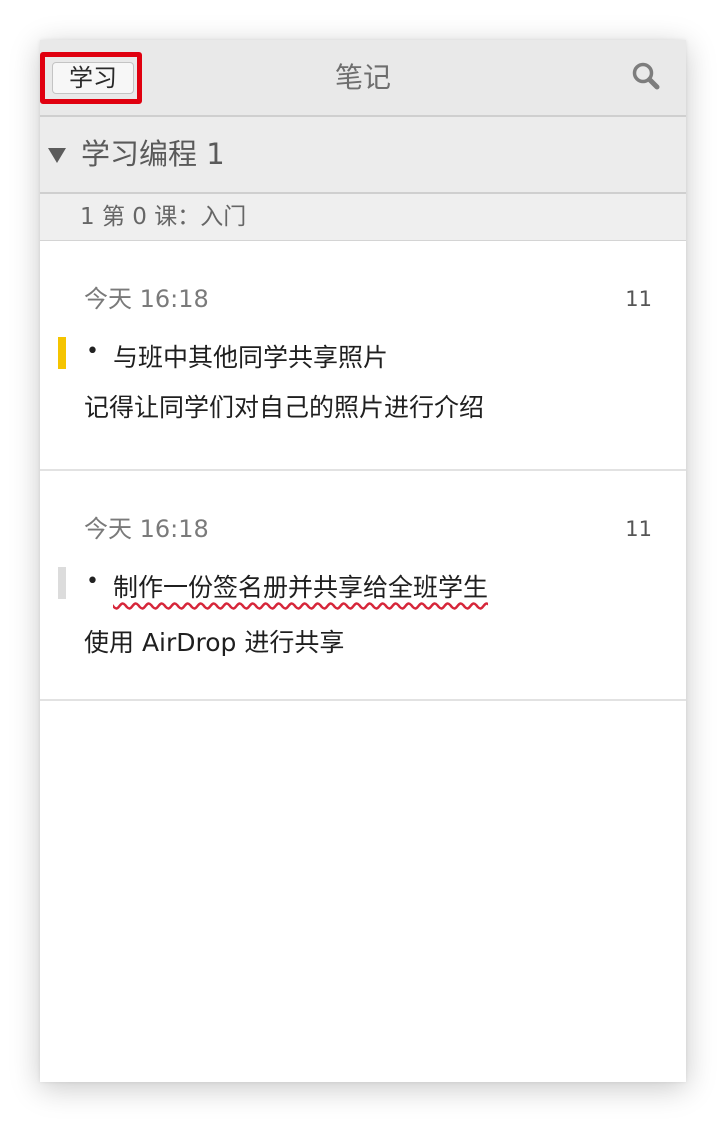 Image resolution: width=726 pixels, height=1122 pixels. What do you see at coordinates (251, 357) in the screenshot?
I see `note-heading: 与班中其他同学共享照片` at bounding box center [251, 357].